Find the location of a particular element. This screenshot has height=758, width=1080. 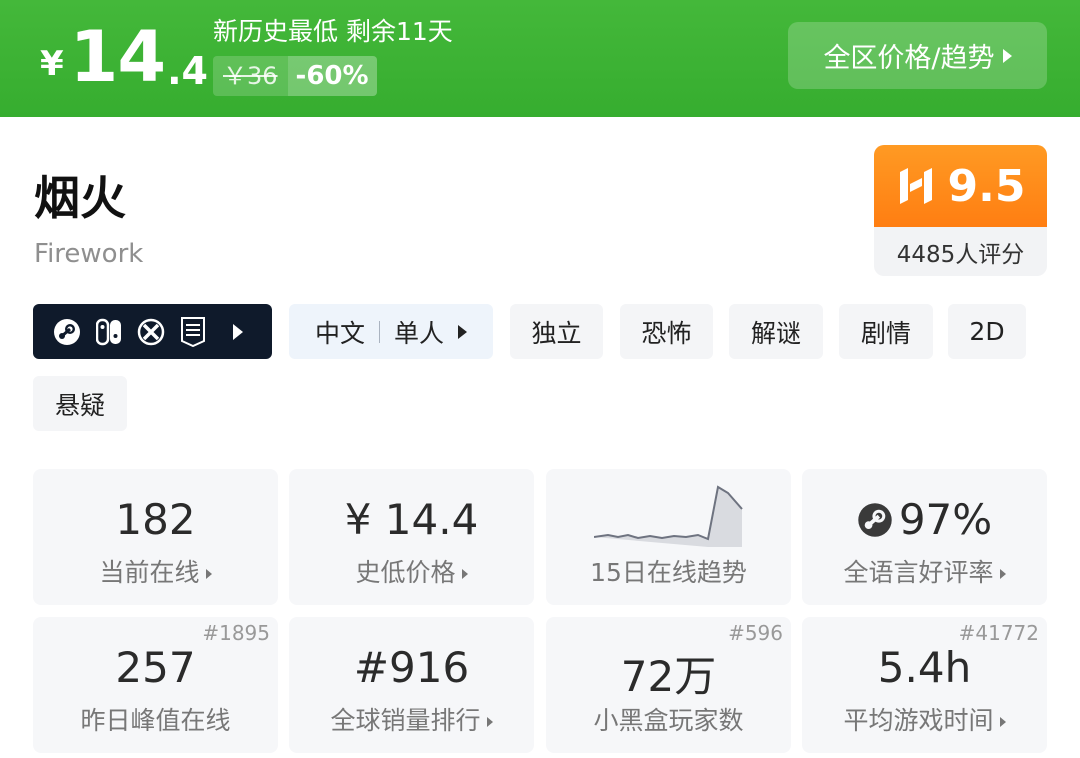

stat-online-trend: 15日在线趋势 is located at coordinates (668, 537).